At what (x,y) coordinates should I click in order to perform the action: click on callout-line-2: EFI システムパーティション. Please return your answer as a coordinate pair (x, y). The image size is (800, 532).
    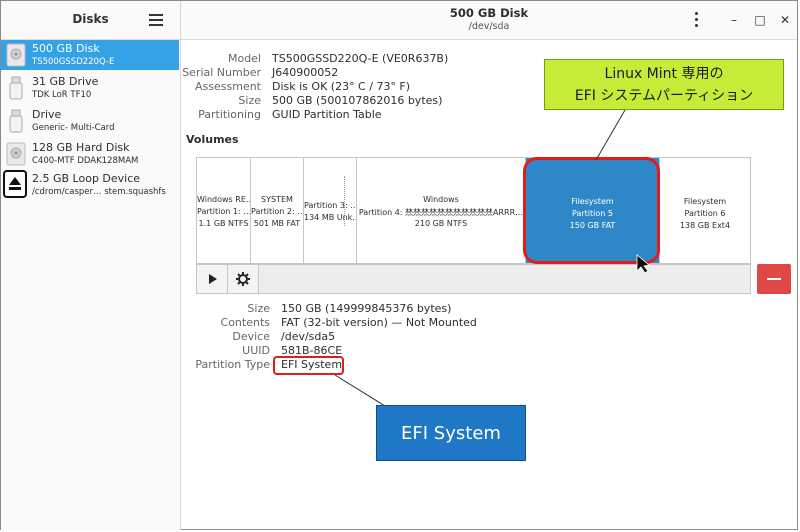
    Looking at the image, I should click on (664, 96).